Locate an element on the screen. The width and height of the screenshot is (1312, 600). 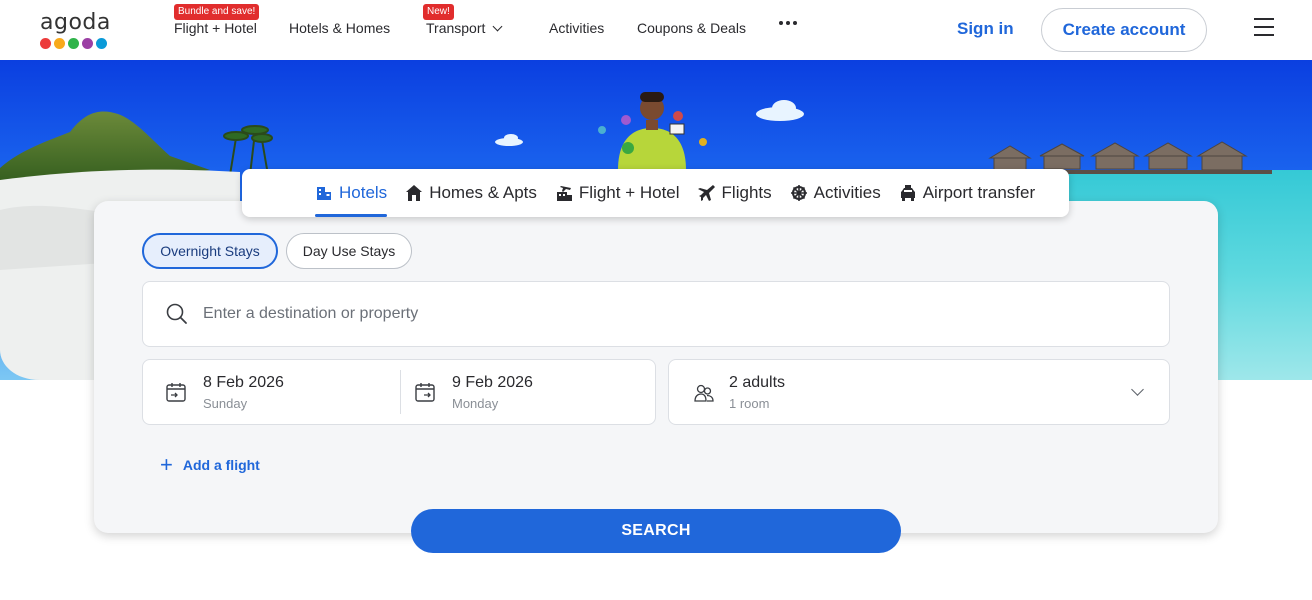
nav-coupons-deals: Coupons & Deals is located at coordinates (691, 28).